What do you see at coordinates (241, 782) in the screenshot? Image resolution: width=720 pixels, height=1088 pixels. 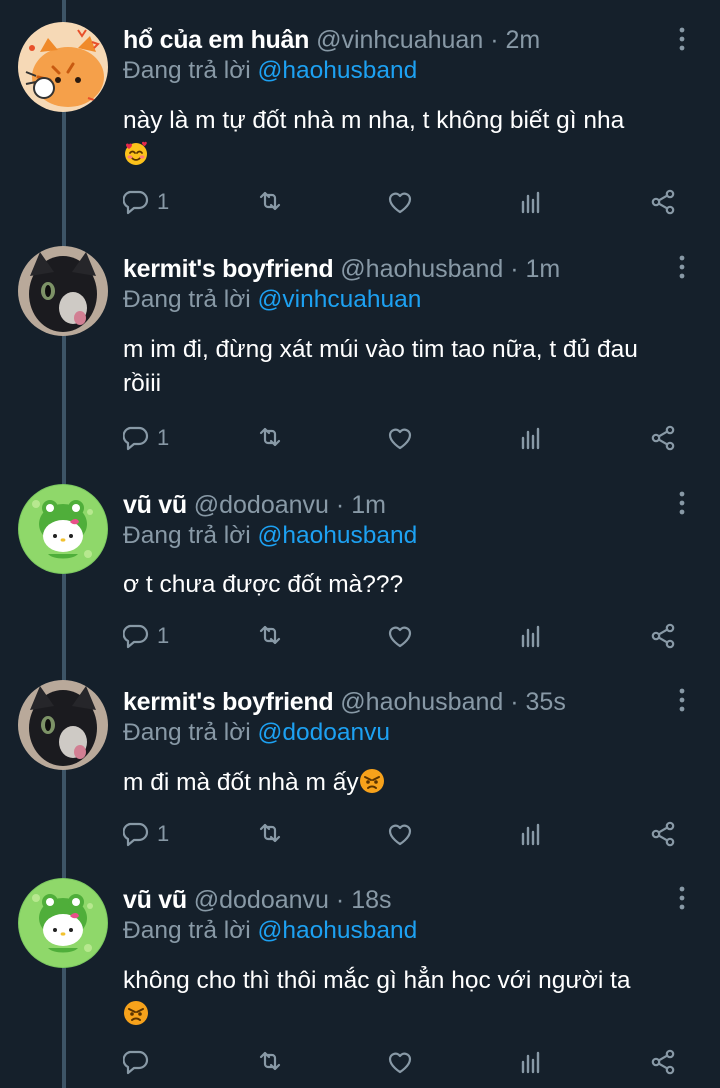 I see `tweet-text-line: m đi mà đốt nhà m ấy` at bounding box center [241, 782].